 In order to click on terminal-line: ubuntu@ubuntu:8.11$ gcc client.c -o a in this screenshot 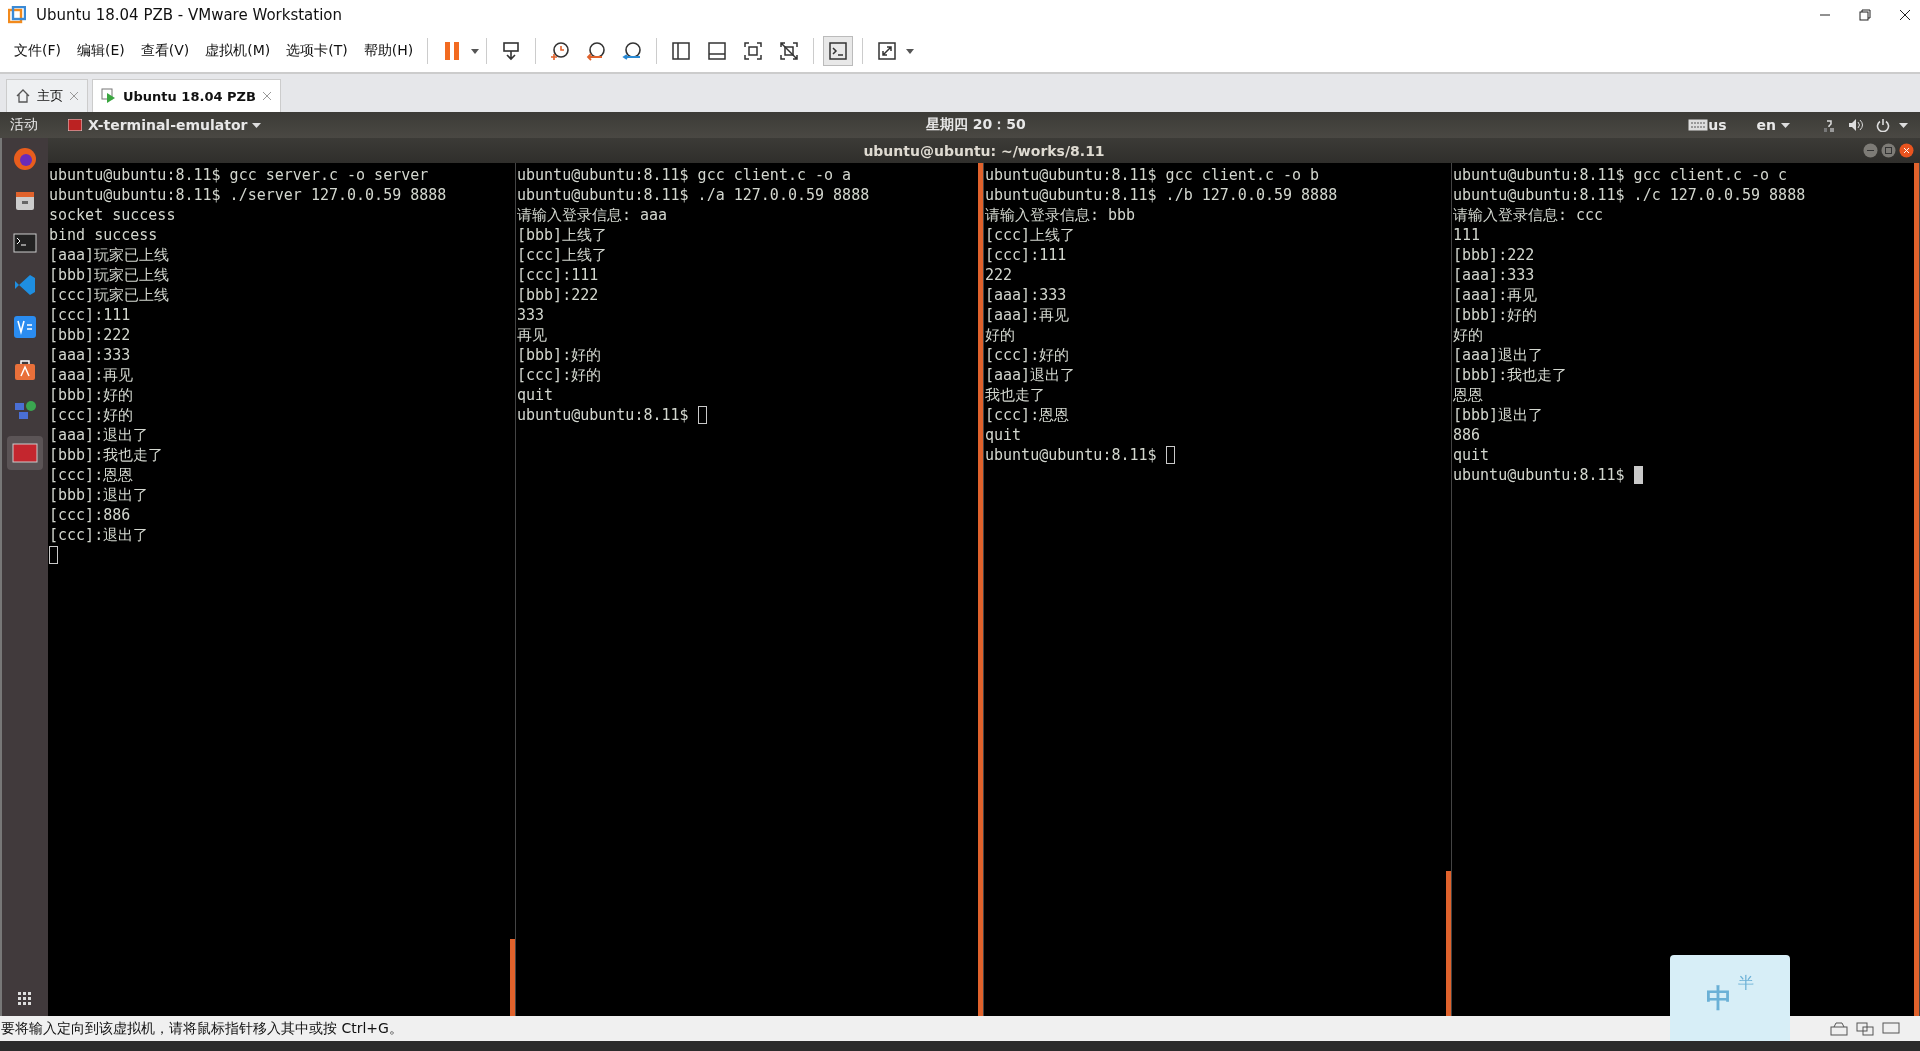, I will do `click(684, 175)`.